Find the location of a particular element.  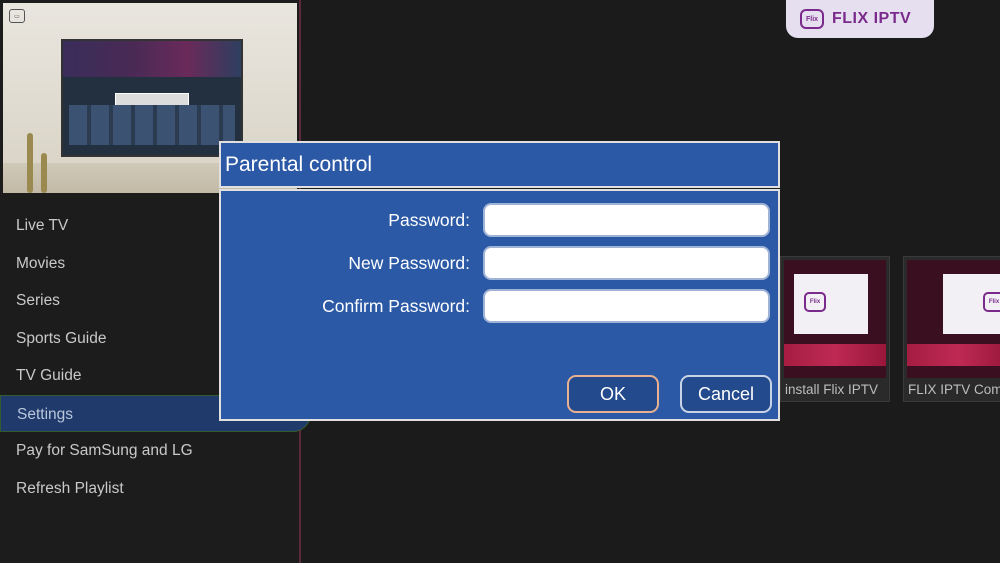

new-password-input is located at coordinates (626, 263).